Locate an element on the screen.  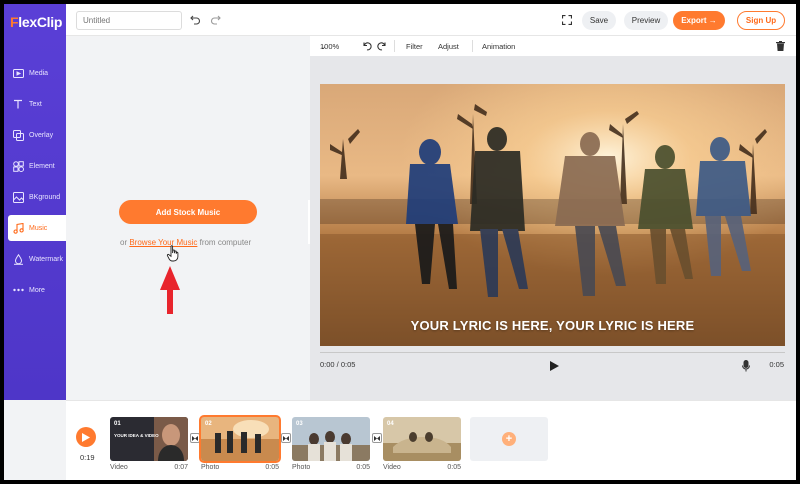
sidebar-item-label: Media is located at coordinates (39, 73).